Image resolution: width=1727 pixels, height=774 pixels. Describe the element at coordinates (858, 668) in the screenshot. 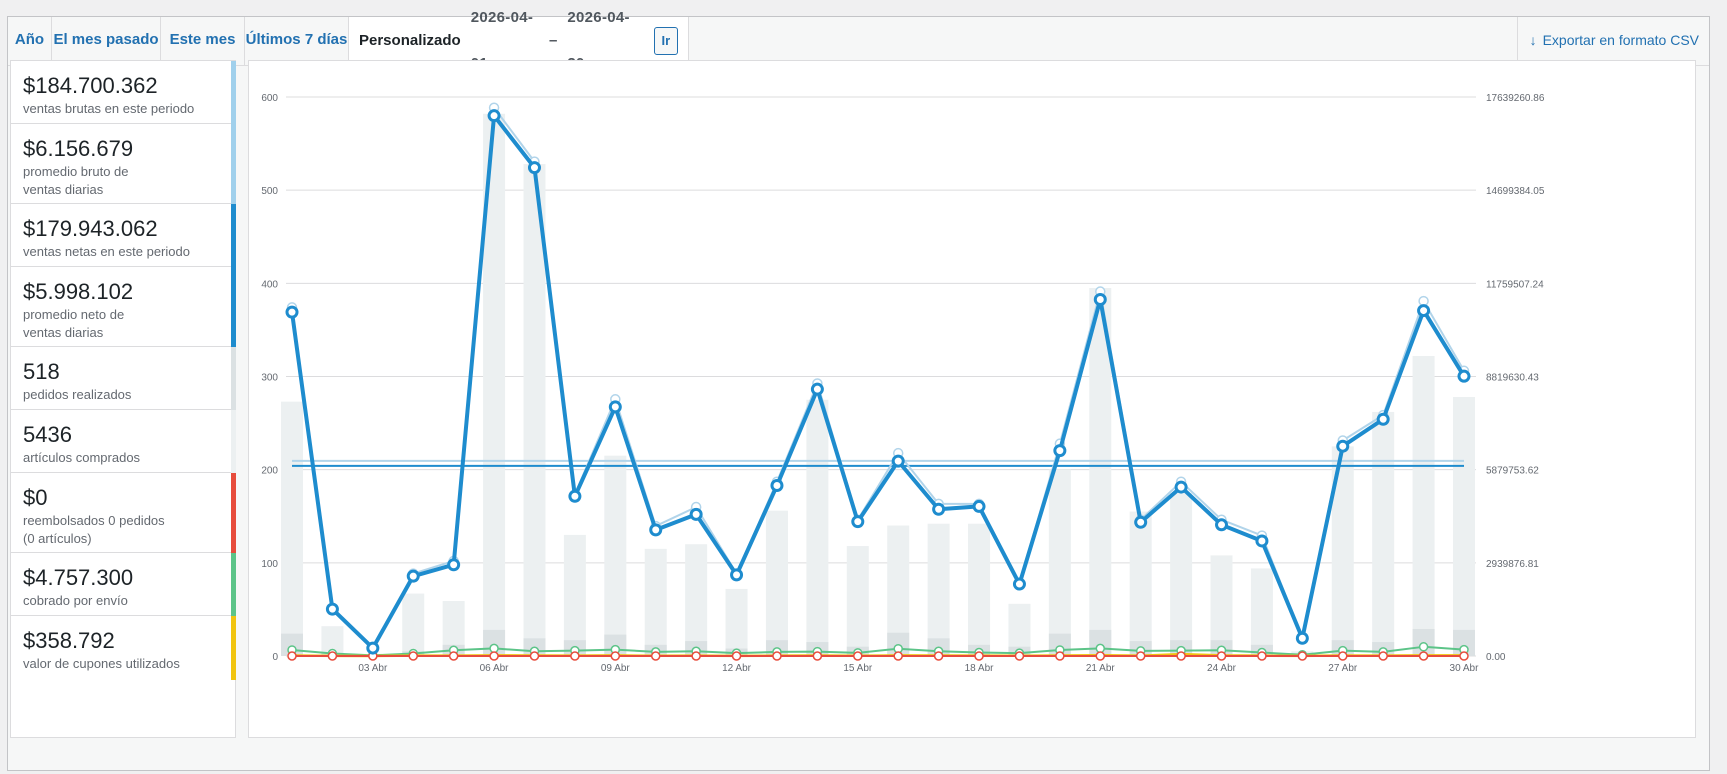

I see `x-tick-label: 15 Abr` at that location.